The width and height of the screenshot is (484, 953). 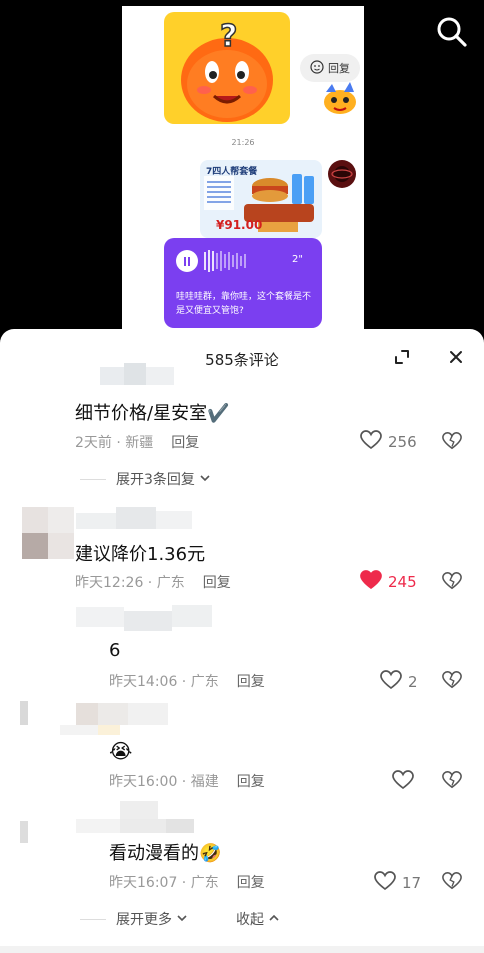 I want to click on comment-date: 昨天12:26, so click(x=109, y=583).